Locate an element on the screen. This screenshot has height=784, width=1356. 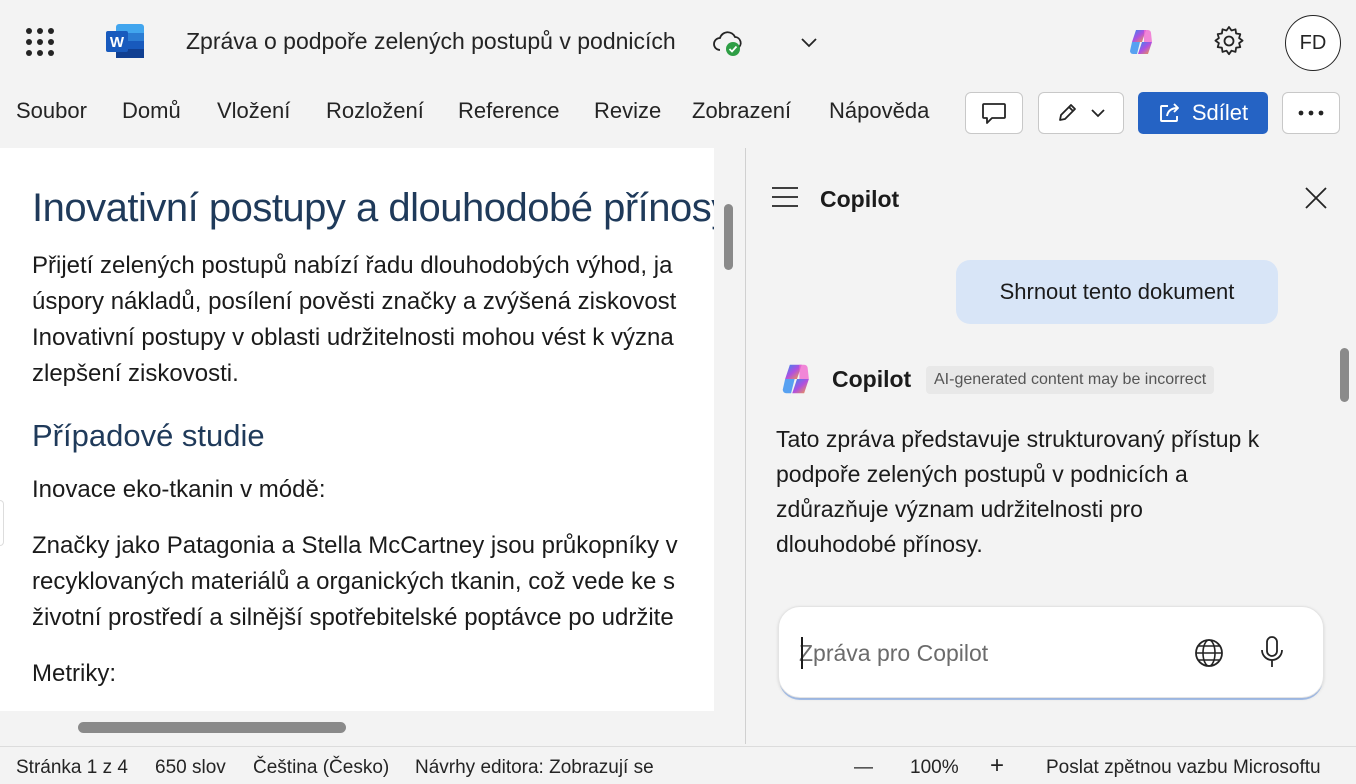
feedback-link: Poslat zpětnou vazbu Microsoftu is located at coordinates (1183, 768).